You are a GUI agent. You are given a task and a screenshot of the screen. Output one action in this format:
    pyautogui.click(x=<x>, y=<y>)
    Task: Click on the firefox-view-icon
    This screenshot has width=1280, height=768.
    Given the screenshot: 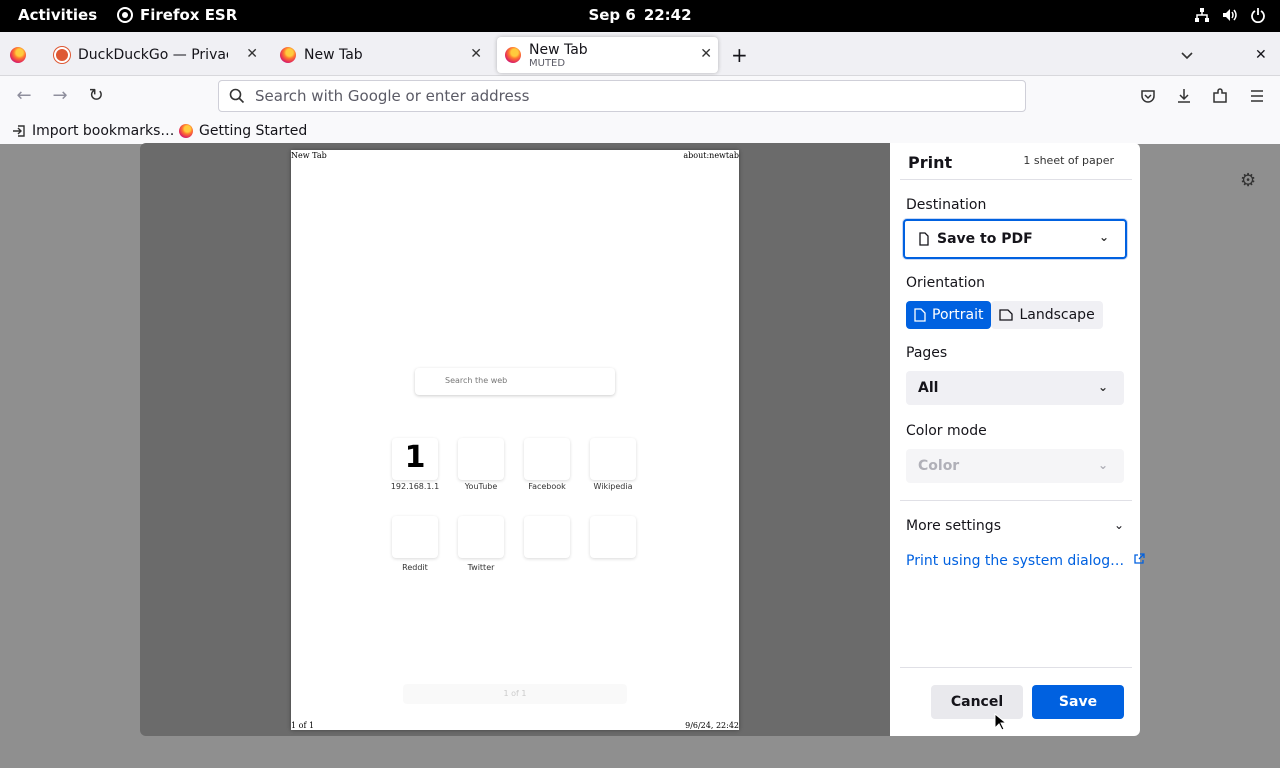 What is the action you would take?
    pyautogui.click(x=18, y=55)
    